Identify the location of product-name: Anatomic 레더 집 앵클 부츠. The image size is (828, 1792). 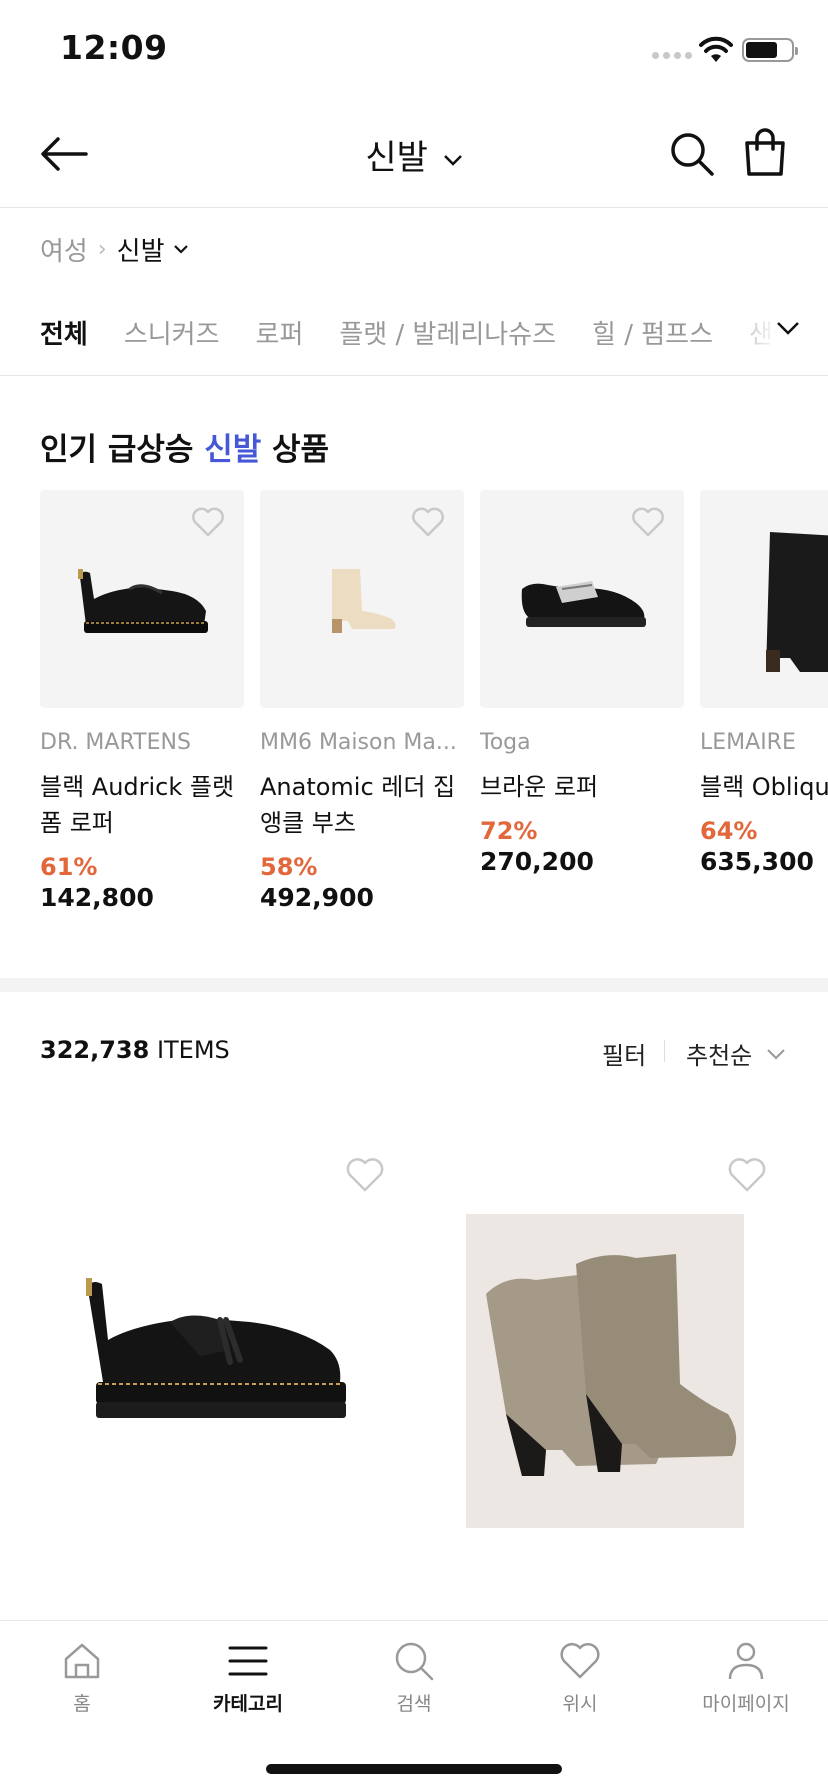
(358, 805).